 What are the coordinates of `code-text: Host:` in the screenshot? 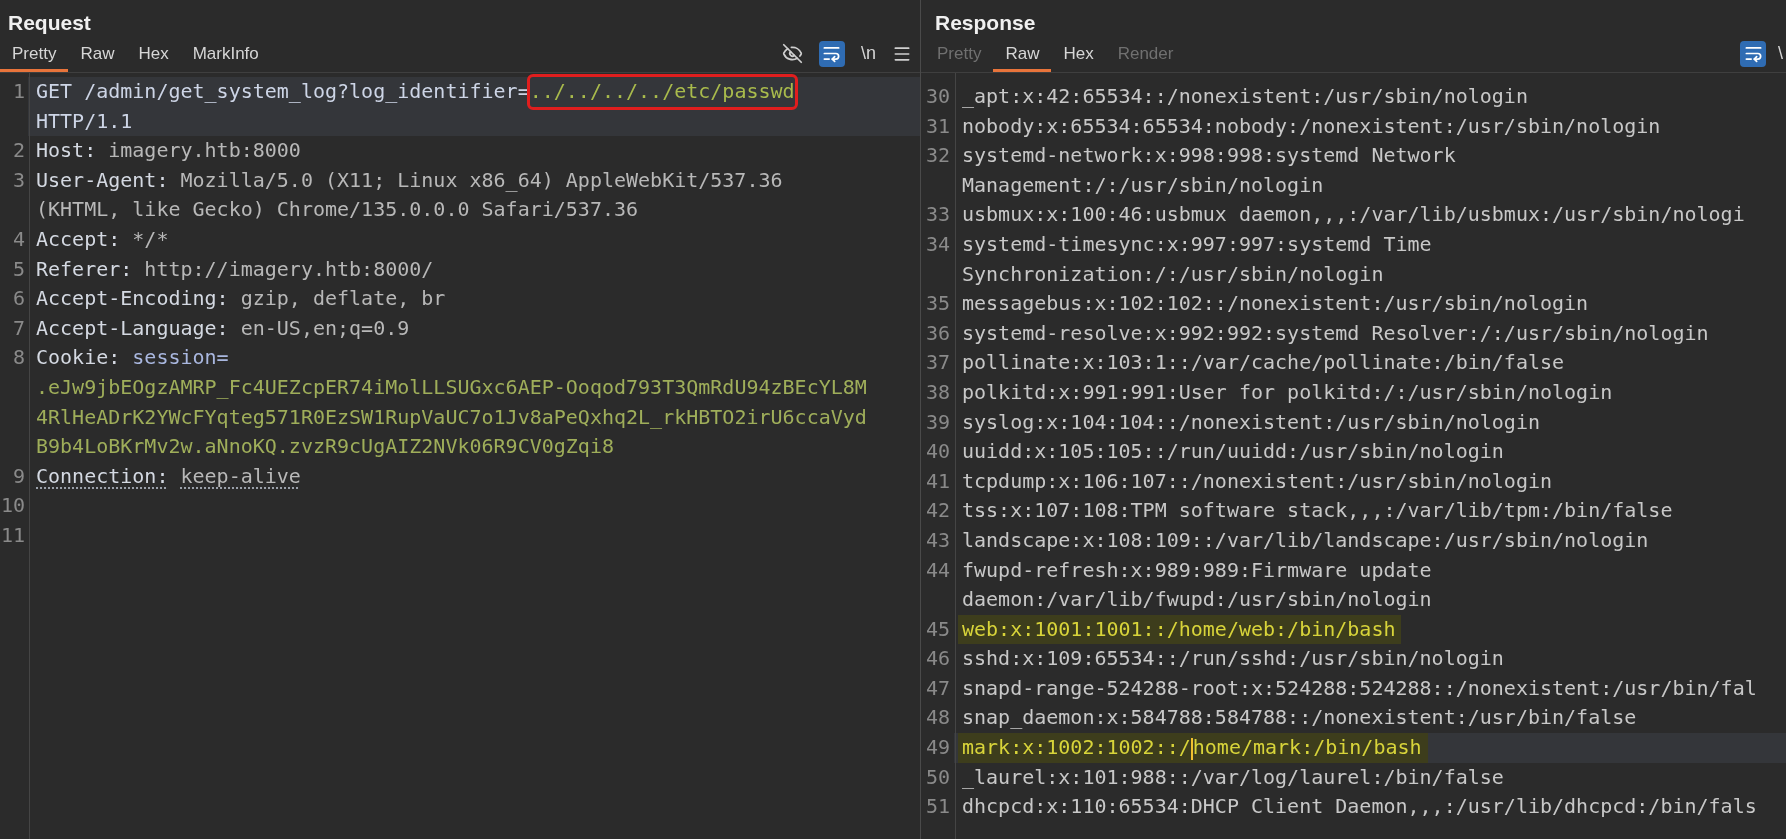 It's located at (66, 151).